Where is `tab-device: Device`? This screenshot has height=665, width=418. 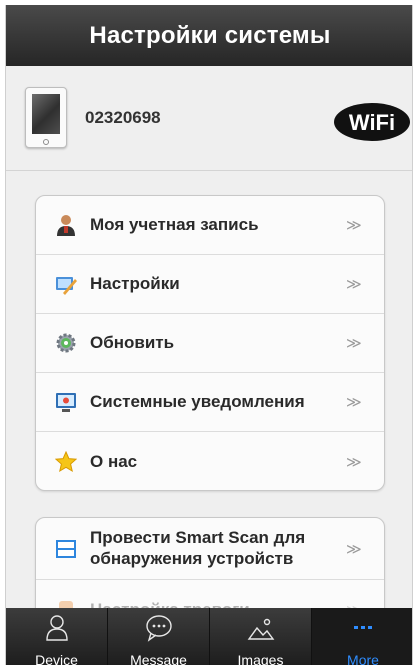
tab-device: Device is located at coordinates (57, 636).